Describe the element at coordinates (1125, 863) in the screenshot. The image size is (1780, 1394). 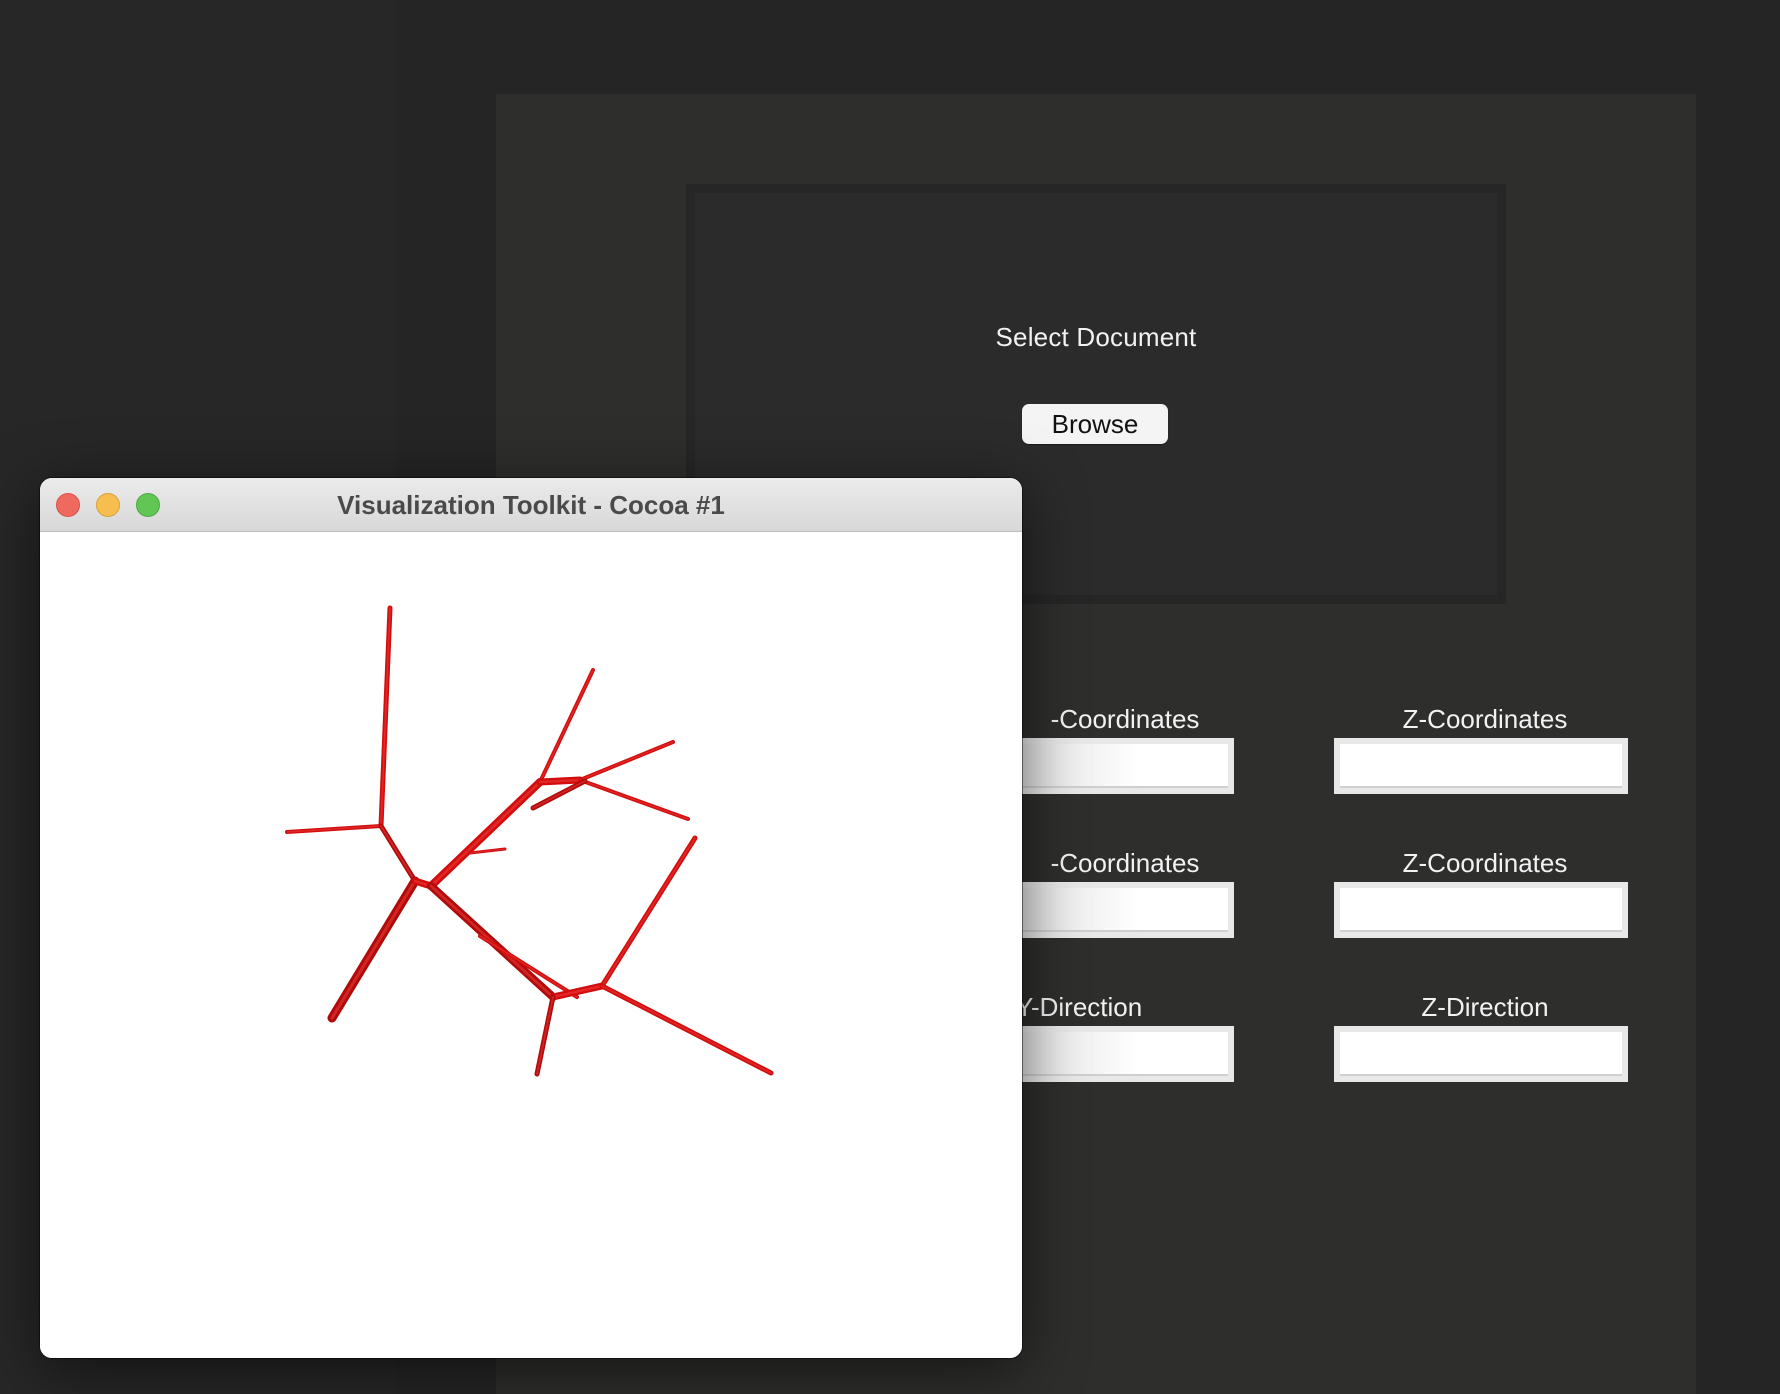
I see `x-coordinates-label-2: -Coordinates` at that location.